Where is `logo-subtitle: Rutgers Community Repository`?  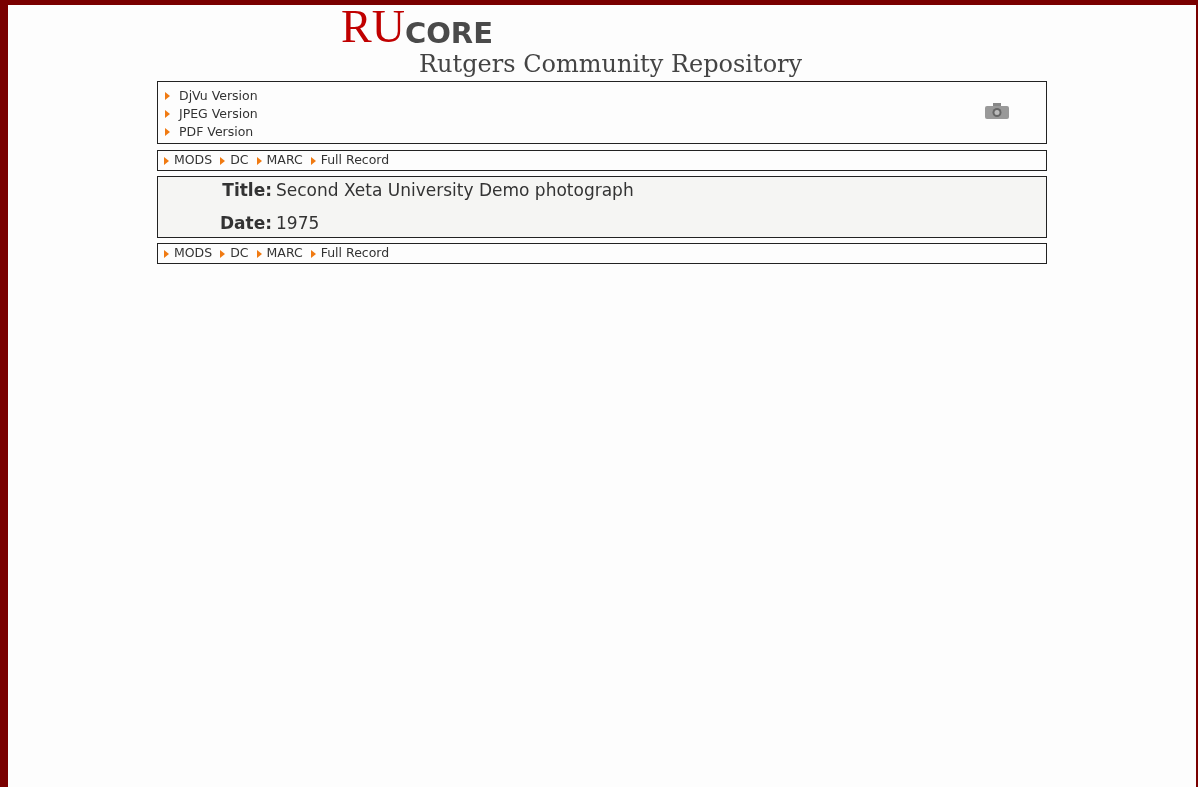
logo-subtitle: Rutgers Community Repository is located at coordinates (611, 64).